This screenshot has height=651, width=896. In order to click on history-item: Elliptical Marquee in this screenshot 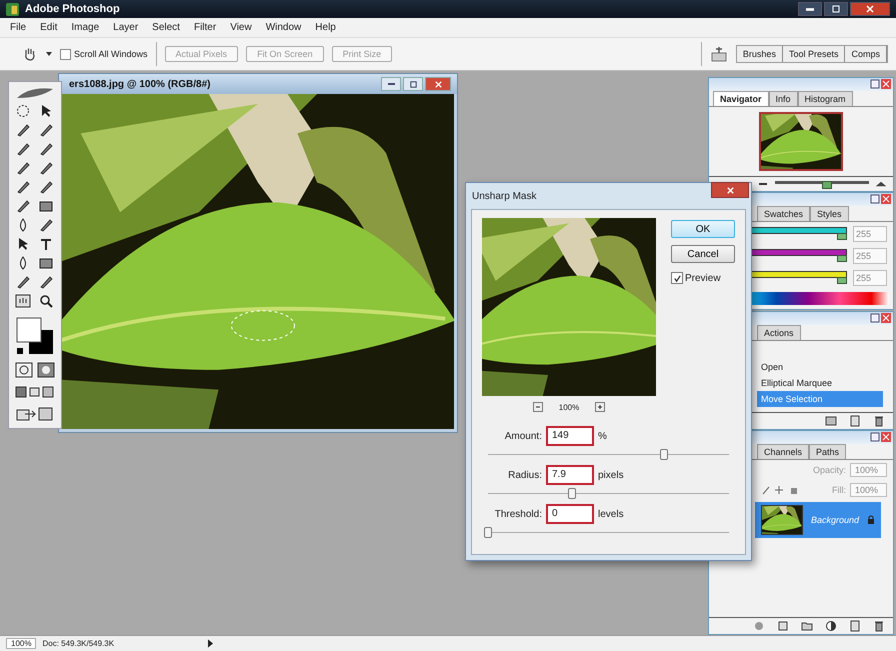, I will do `click(820, 383)`.